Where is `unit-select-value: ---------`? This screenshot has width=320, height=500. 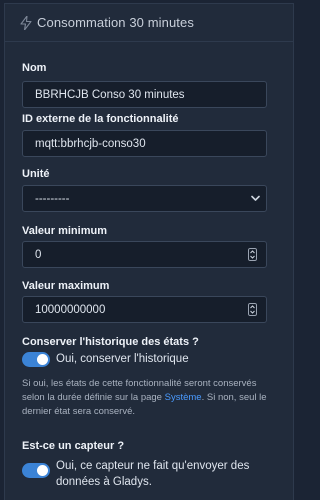
unit-select-value: --------- is located at coordinates (52, 199).